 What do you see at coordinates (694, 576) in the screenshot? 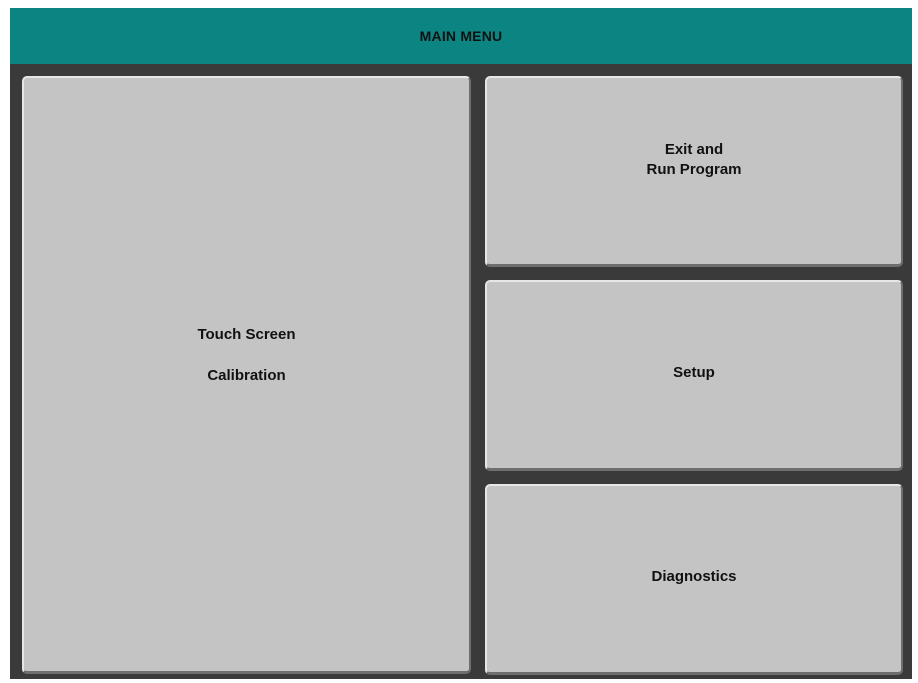
I see `diagnostics-label: Diagnostics` at bounding box center [694, 576].